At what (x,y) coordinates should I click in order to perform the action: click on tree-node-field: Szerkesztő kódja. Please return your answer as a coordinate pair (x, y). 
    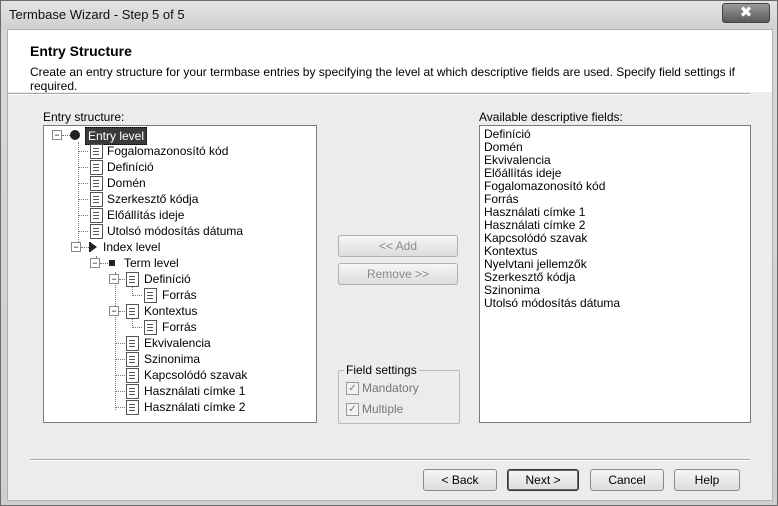
    Looking at the image, I should click on (180, 199).